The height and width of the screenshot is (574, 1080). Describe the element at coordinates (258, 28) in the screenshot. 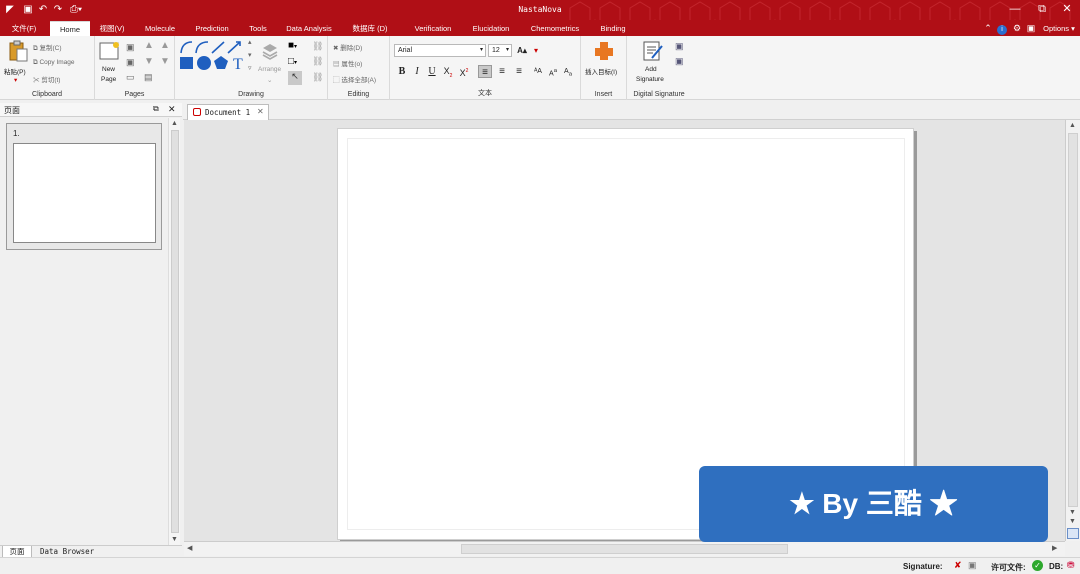

I see `tab-tools: Tools` at that location.